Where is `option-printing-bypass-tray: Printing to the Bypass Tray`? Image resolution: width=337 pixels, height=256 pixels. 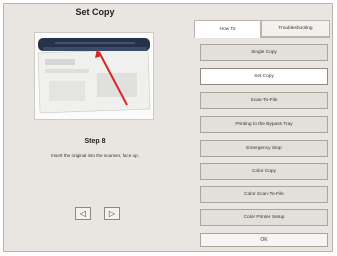
option-printing-bypass-tray: Printing to the Bypass Tray is located at coordinates (264, 124).